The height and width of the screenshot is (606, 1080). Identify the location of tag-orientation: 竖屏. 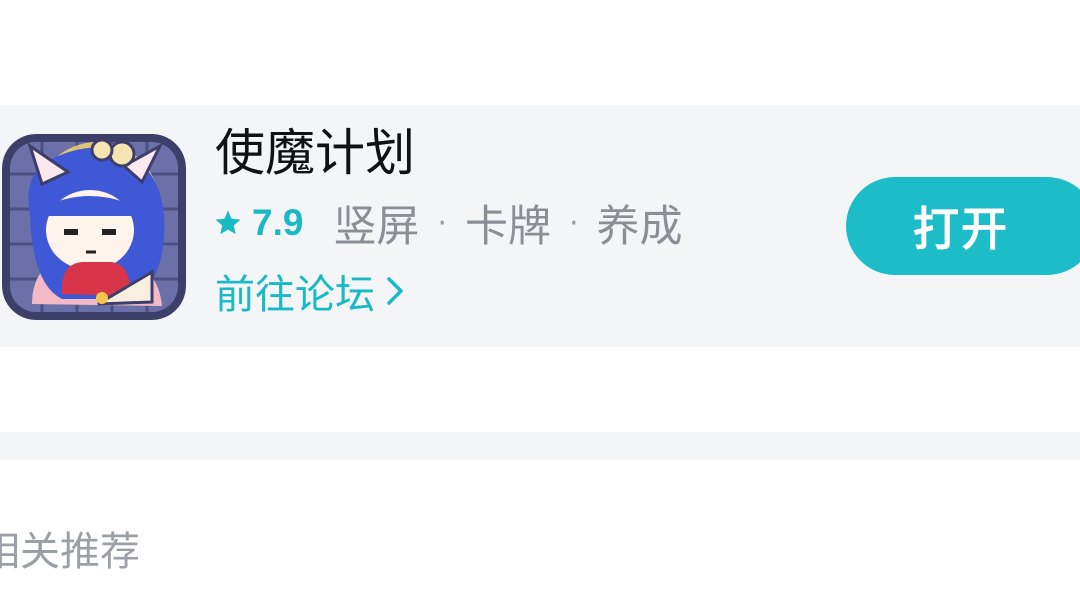
(376, 227).